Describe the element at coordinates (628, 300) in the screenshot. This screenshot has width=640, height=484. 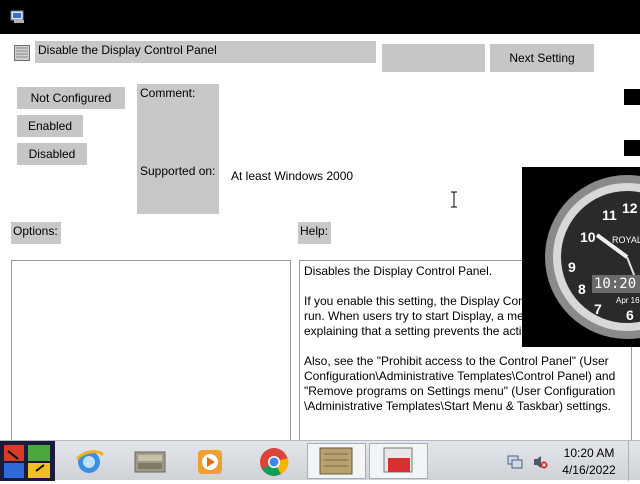
I see `clock-digital-date: Apr 16` at that location.